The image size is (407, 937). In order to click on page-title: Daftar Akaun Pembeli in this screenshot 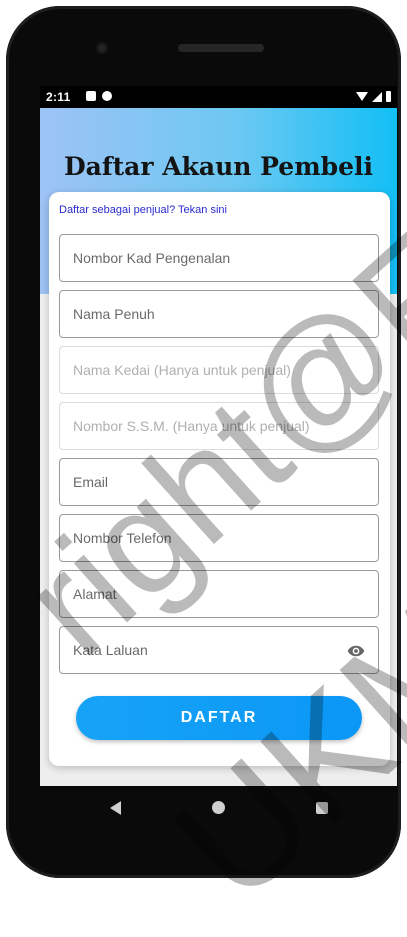, I will do `click(218, 166)`.